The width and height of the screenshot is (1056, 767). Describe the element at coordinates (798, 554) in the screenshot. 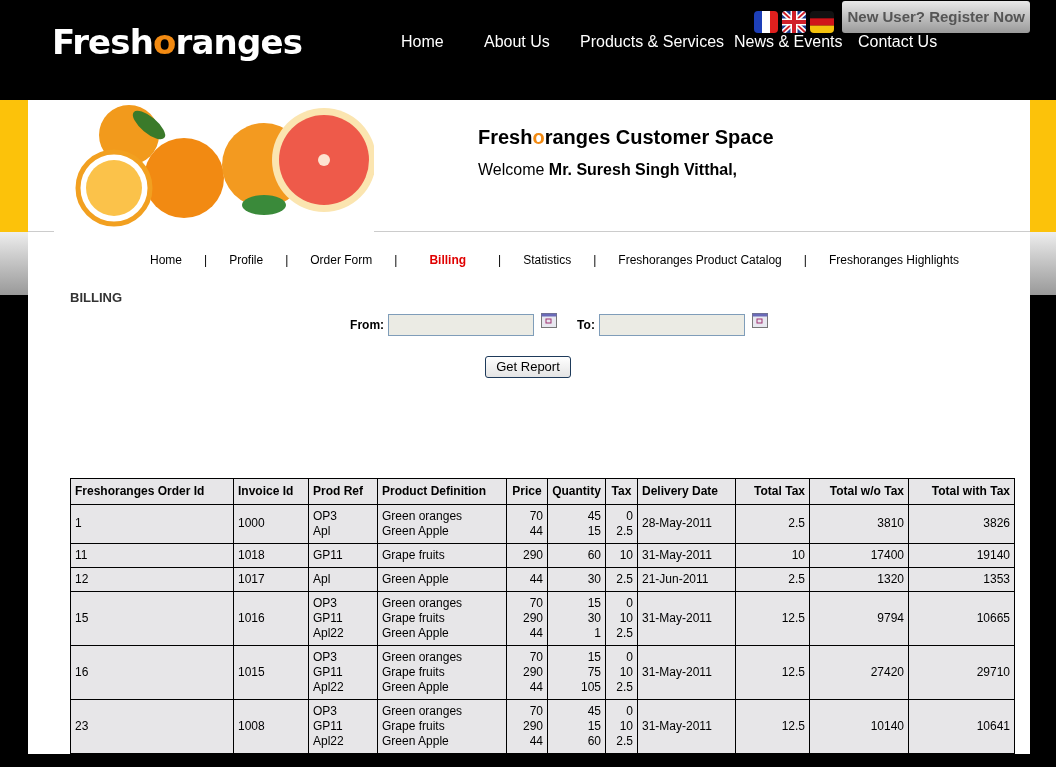

I see `table-cell: 10` at that location.